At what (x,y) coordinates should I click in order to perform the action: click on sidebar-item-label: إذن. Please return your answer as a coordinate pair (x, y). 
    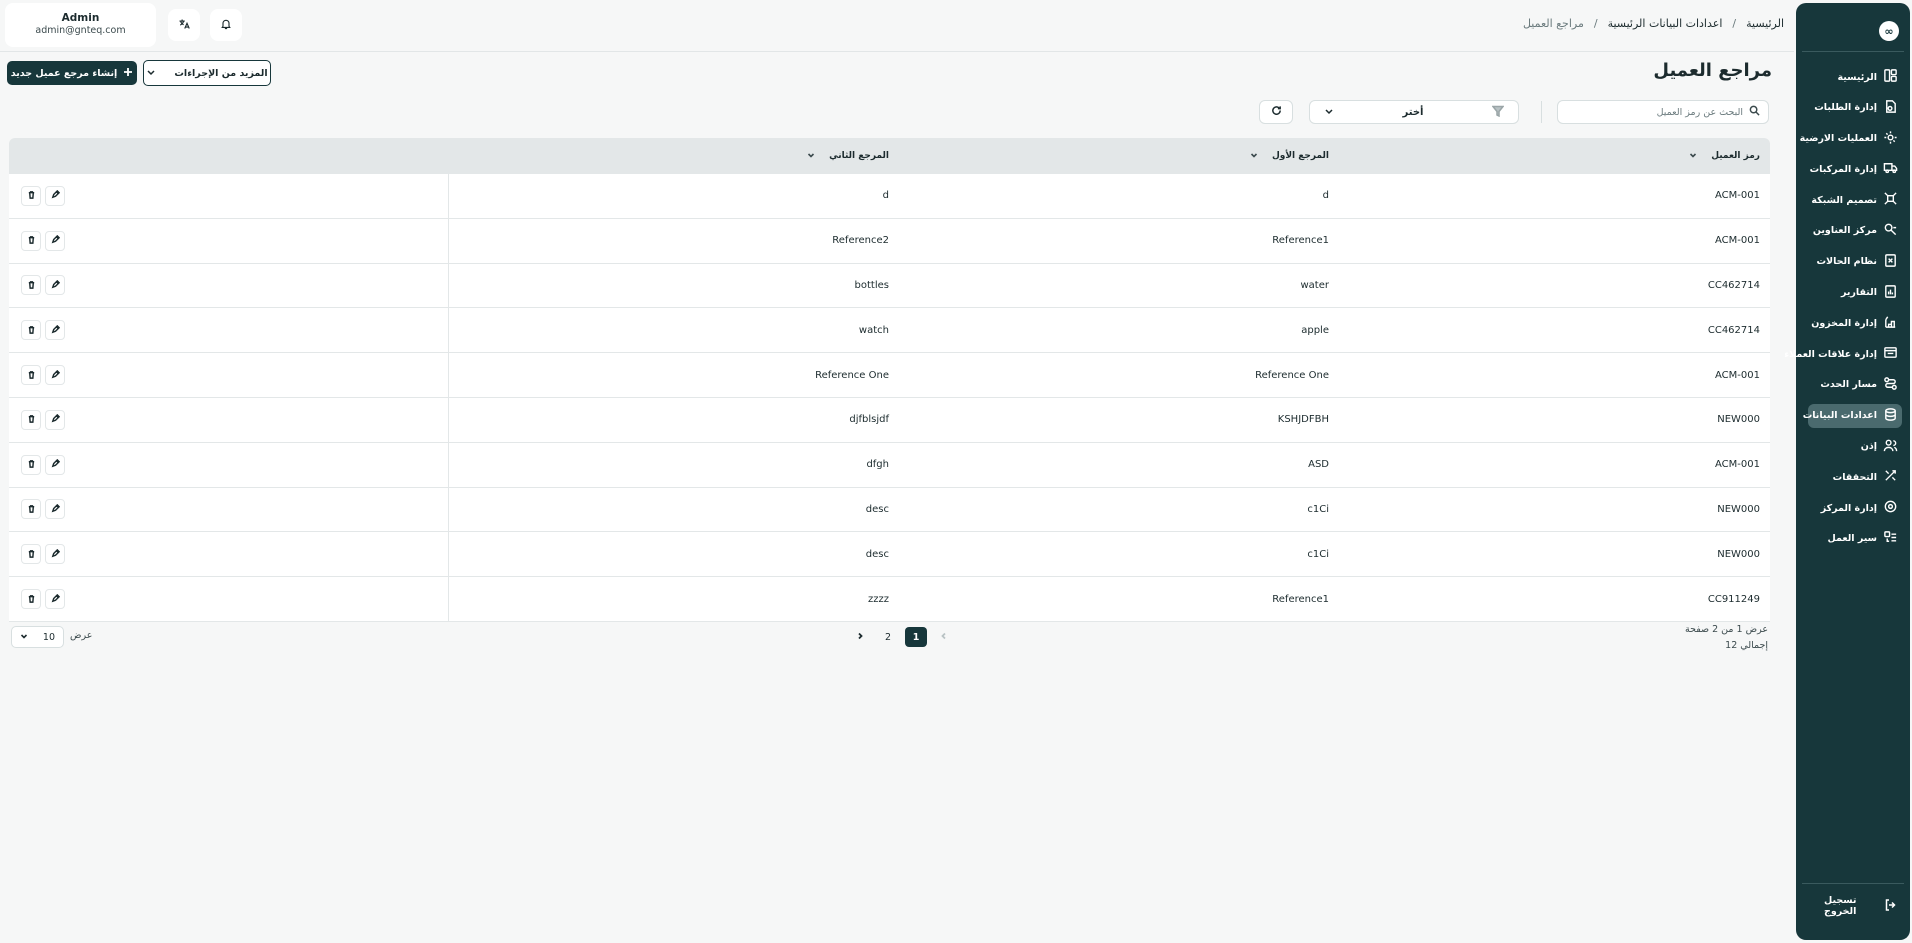
    Looking at the image, I should click on (1868, 447).